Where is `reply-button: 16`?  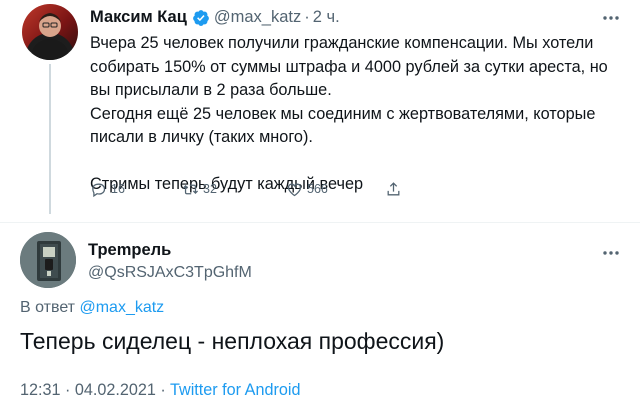 reply-button: 16 is located at coordinates (107, 189).